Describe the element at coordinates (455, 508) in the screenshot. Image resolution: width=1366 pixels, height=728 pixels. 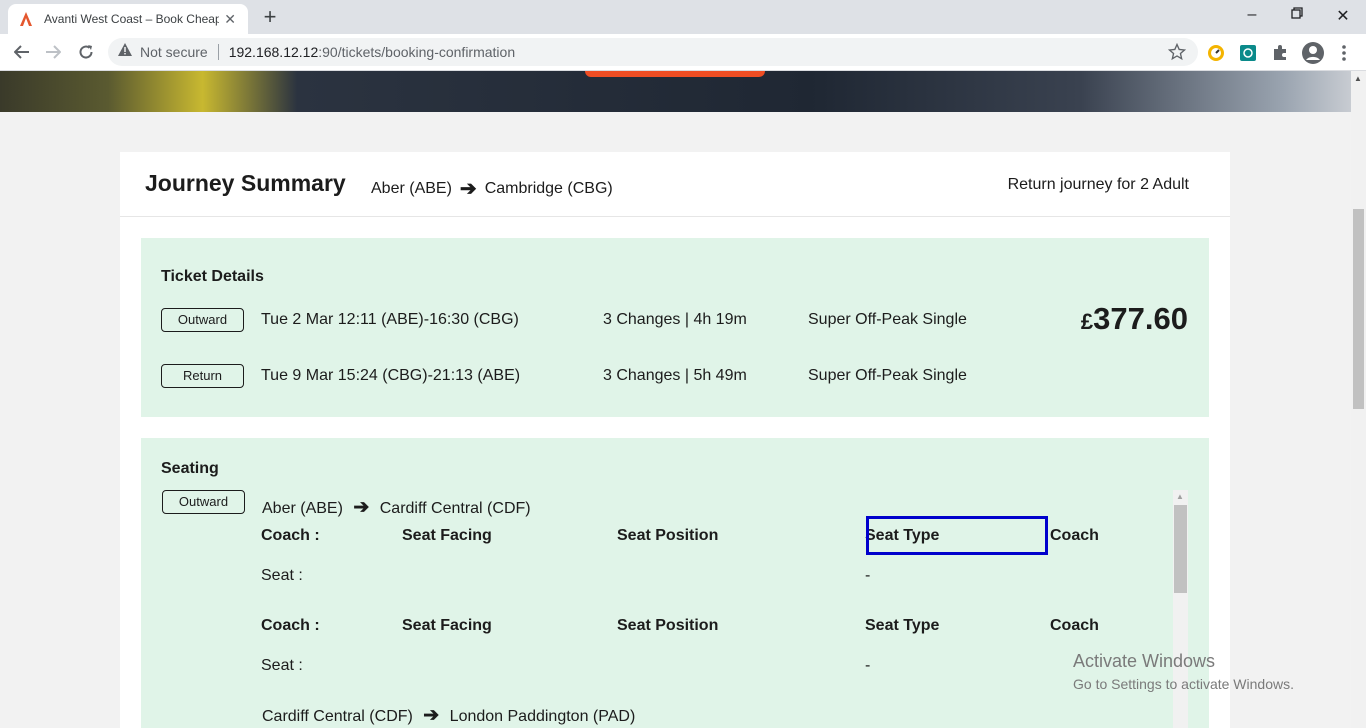
I see `leg-1-to: Cardiff Central (CDF)` at that location.